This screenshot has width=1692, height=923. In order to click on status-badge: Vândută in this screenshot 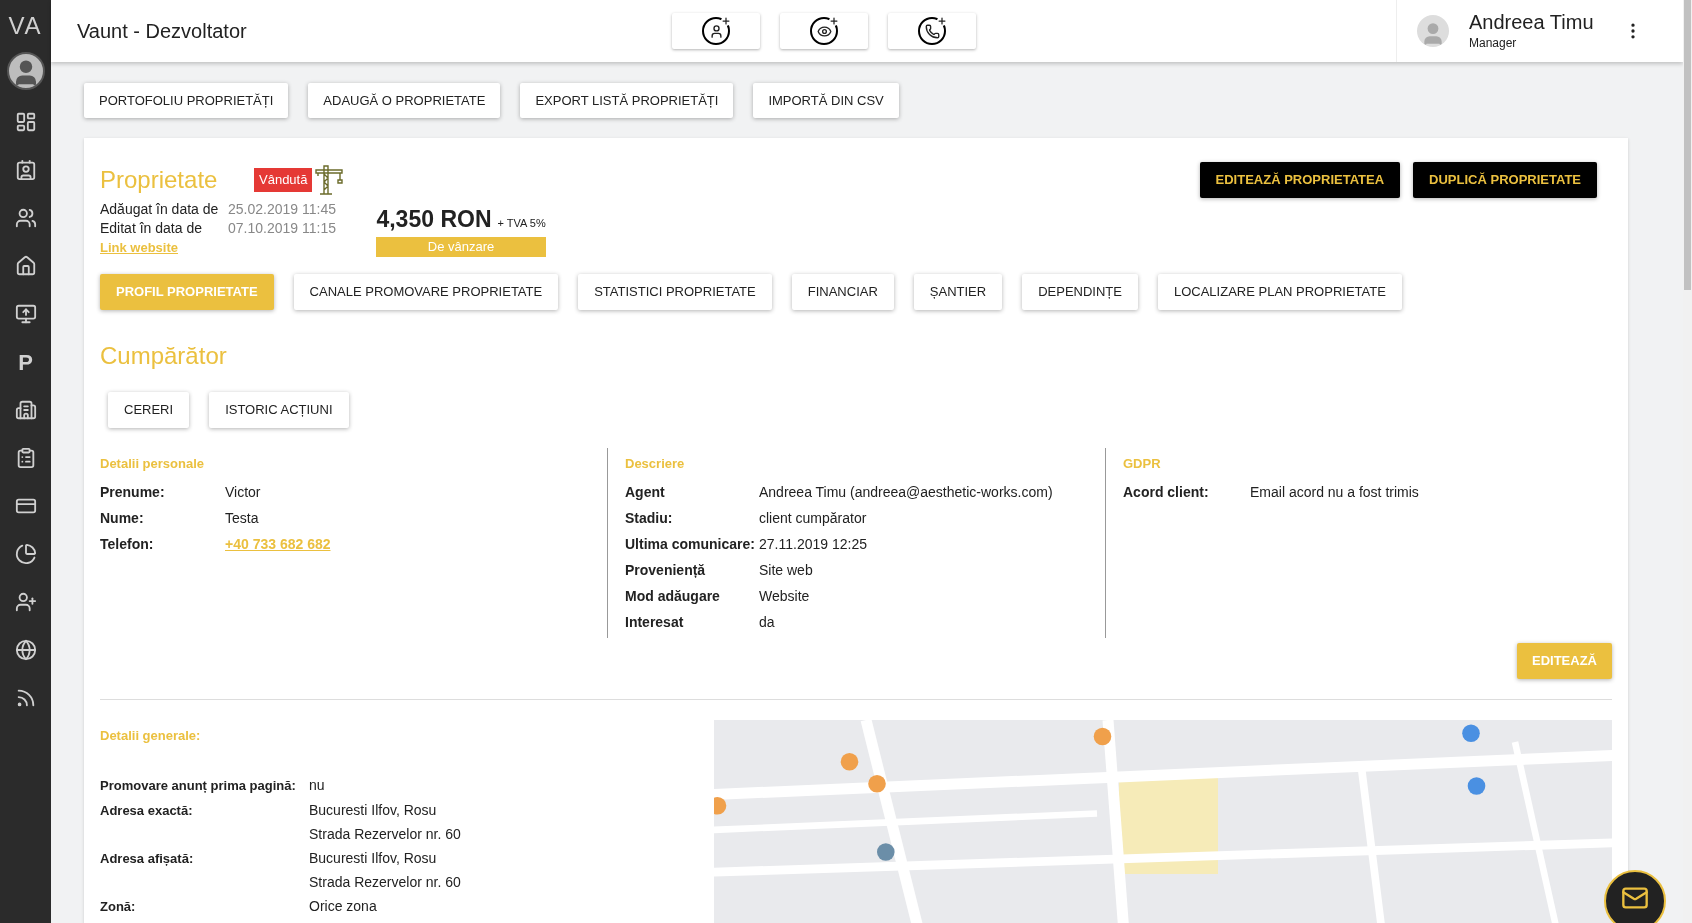, I will do `click(283, 180)`.